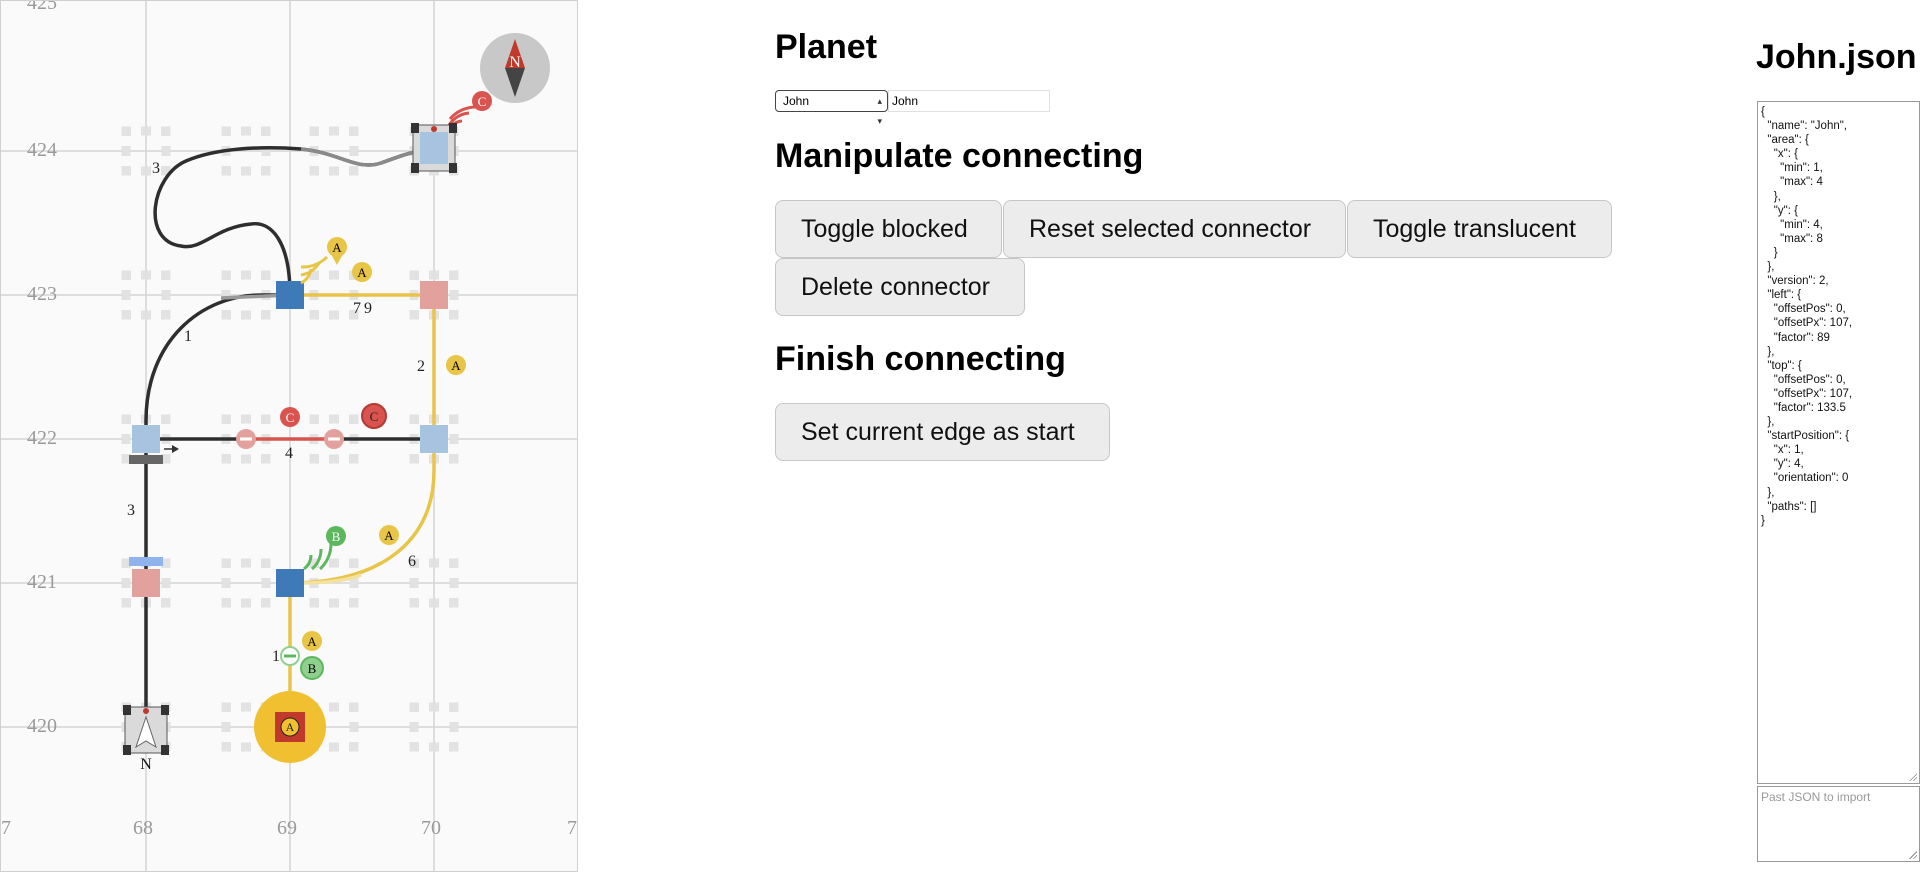  What do you see at coordinates (942, 432) in the screenshot?
I see `set-start-edge-button: Set current edge as start` at bounding box center [942, 432].